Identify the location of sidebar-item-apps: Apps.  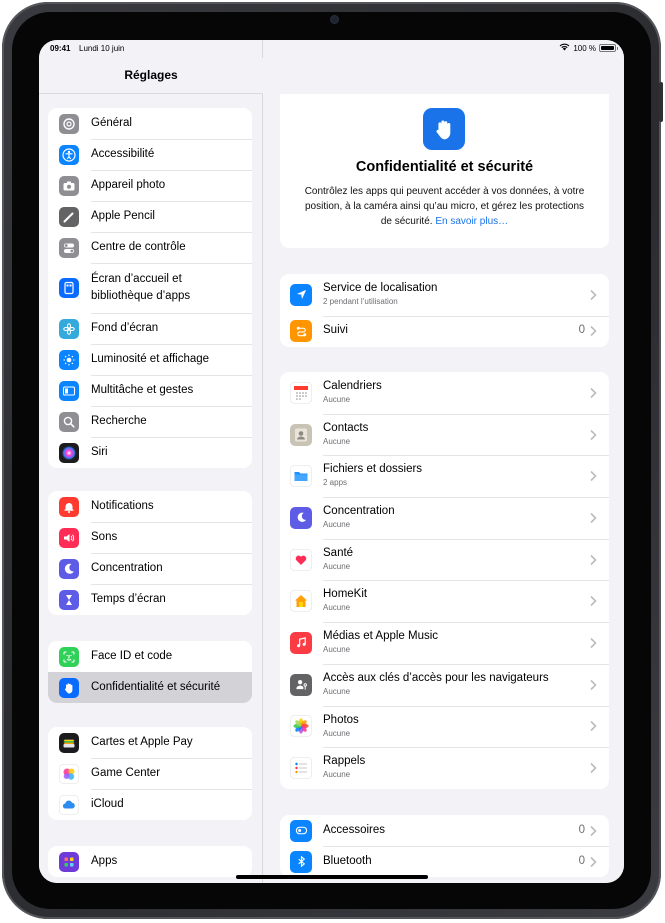
(150, 861).